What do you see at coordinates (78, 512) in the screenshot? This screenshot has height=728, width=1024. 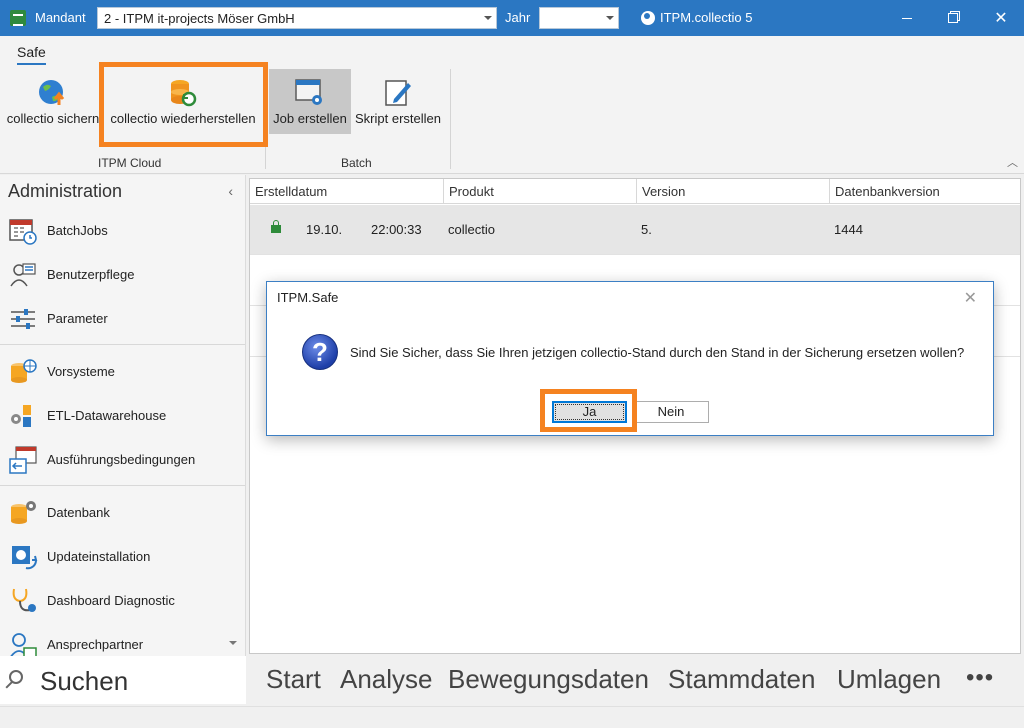 I see `sidebar-item-label: Datenbank` at bounding box center [78, 512].